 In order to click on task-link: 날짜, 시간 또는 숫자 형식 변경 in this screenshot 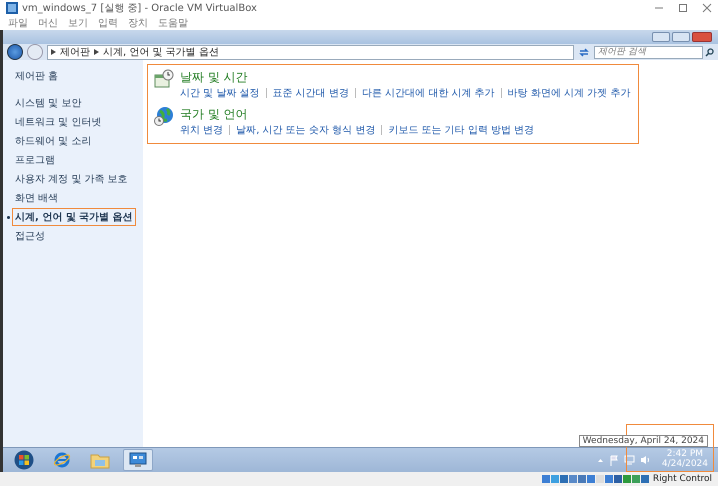, I will do `click(306, 130)`.